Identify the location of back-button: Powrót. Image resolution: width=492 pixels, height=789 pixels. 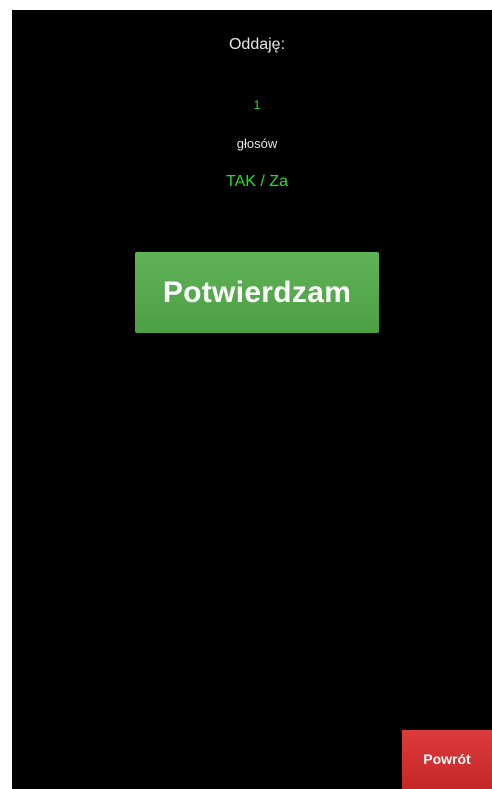
(447, 759).